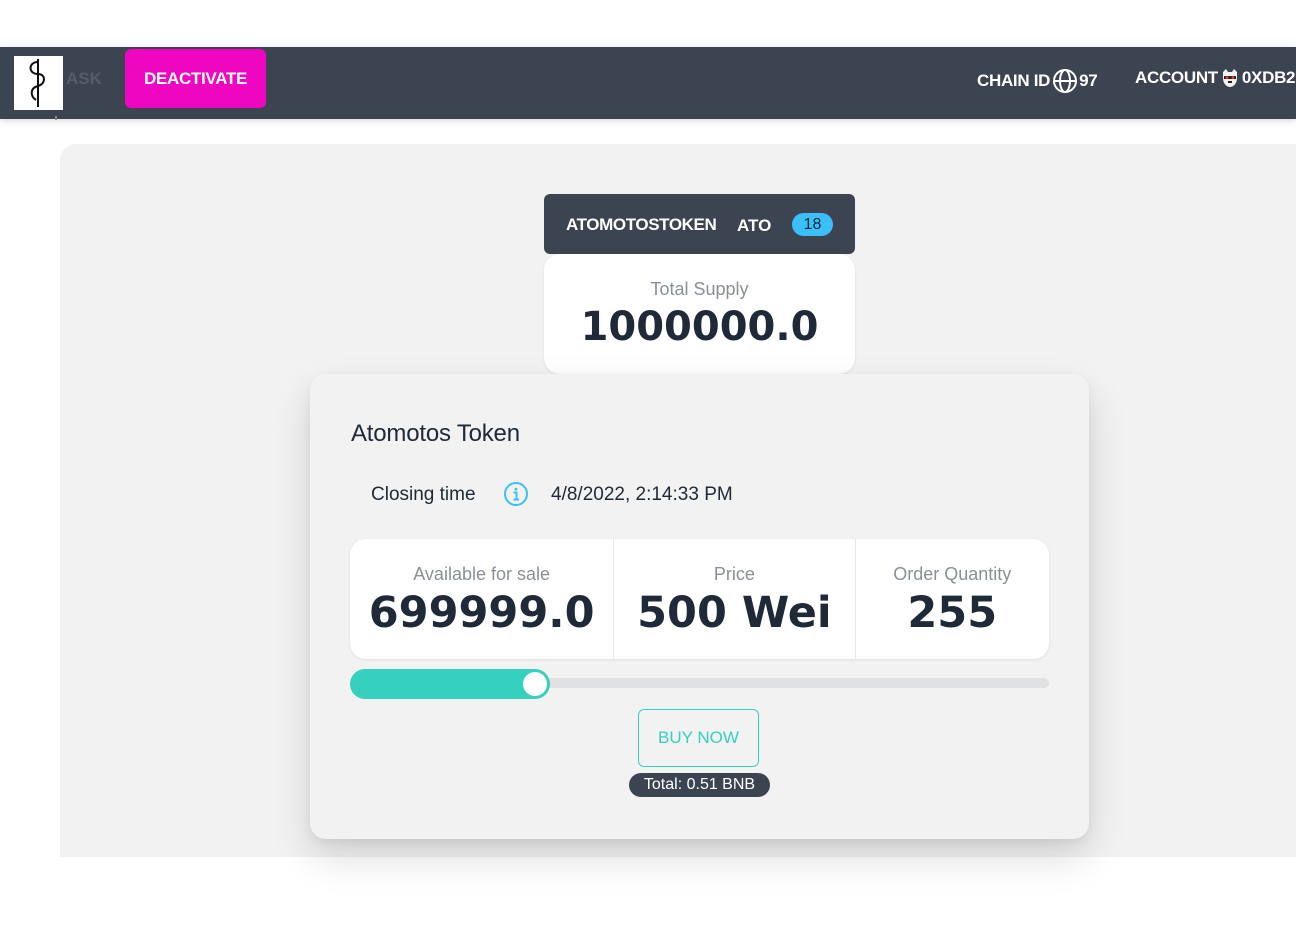 The width and height of the screenshot is (1296, 940). I want to click on total-supply-value: 1000000.0, so click(699, 327).